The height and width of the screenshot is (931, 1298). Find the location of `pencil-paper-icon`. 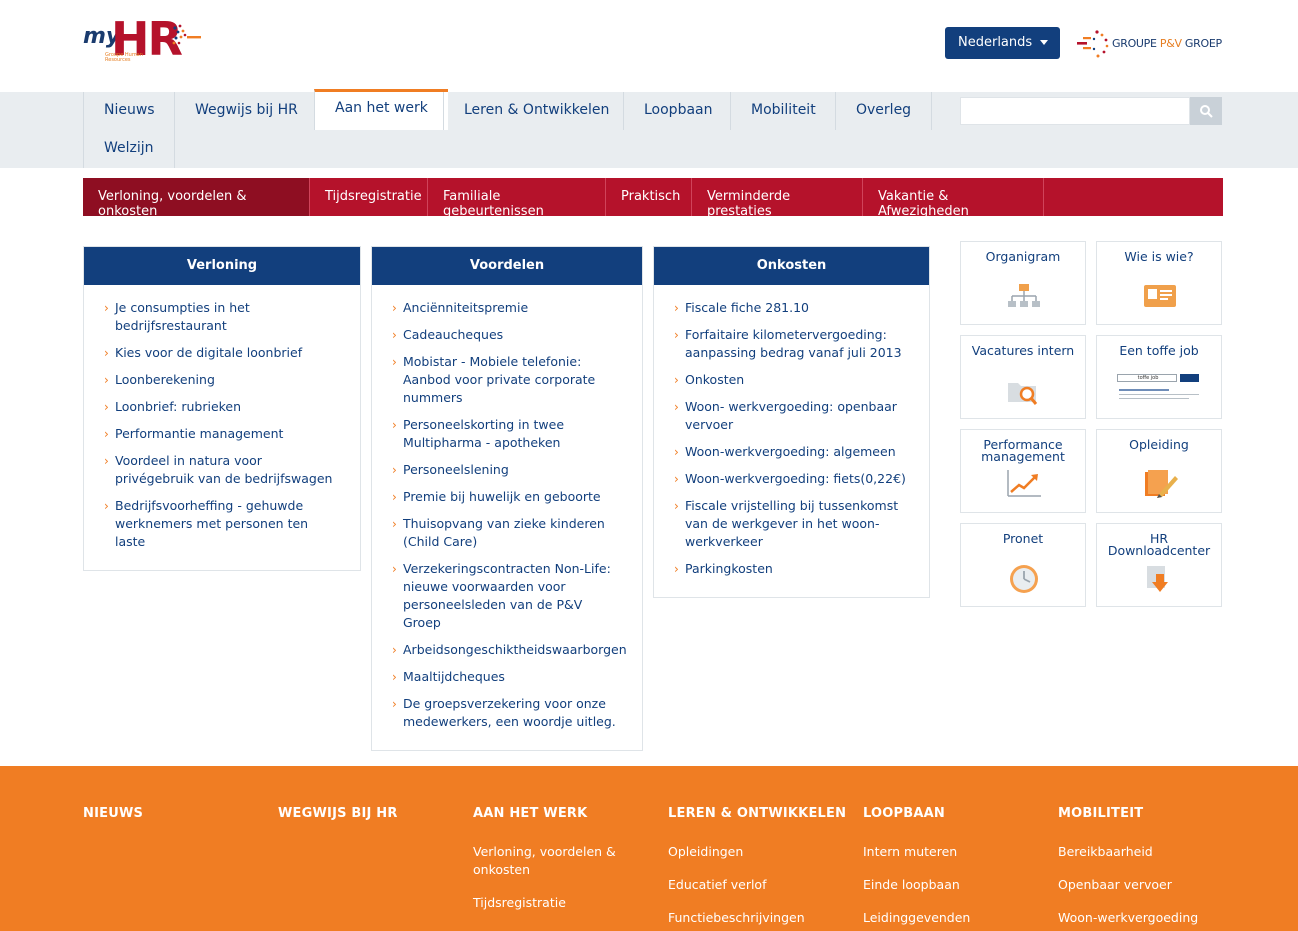

pencil-paper-icon is located at coordinates (1161, 484).